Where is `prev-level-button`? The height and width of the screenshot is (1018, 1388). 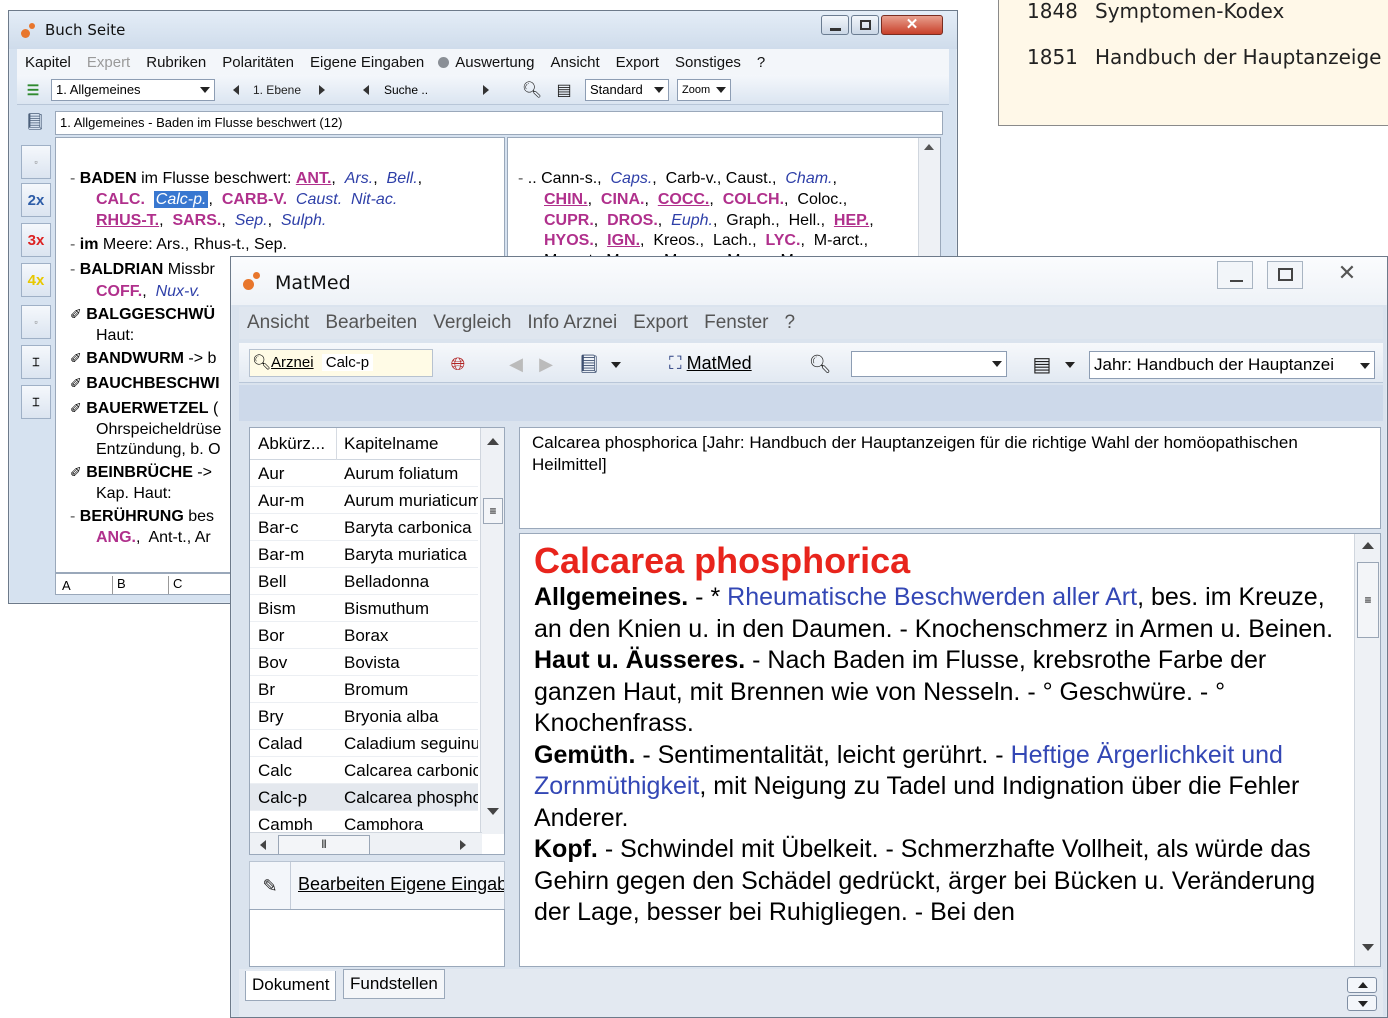
prev-level-button is located at coordinates (236, 90).